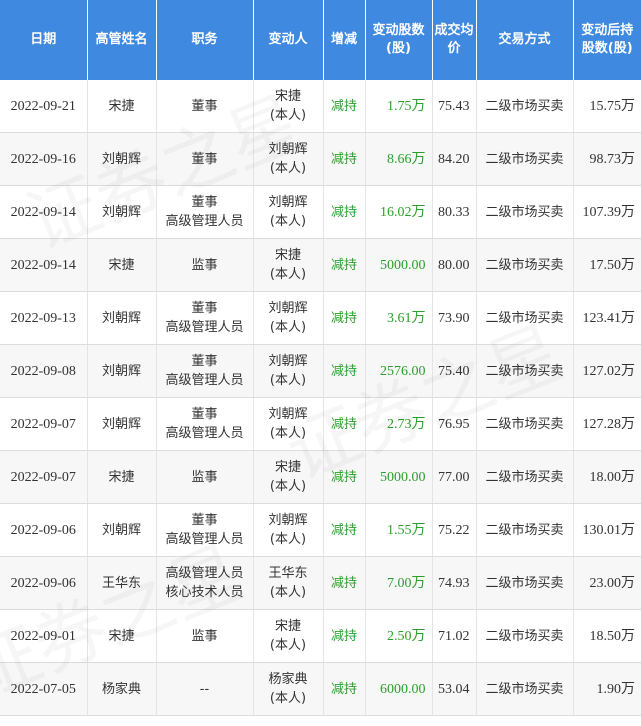 This screenshot has height=726, width=641. I want to click on cell-shares: 1.55万, so click(399, 530).